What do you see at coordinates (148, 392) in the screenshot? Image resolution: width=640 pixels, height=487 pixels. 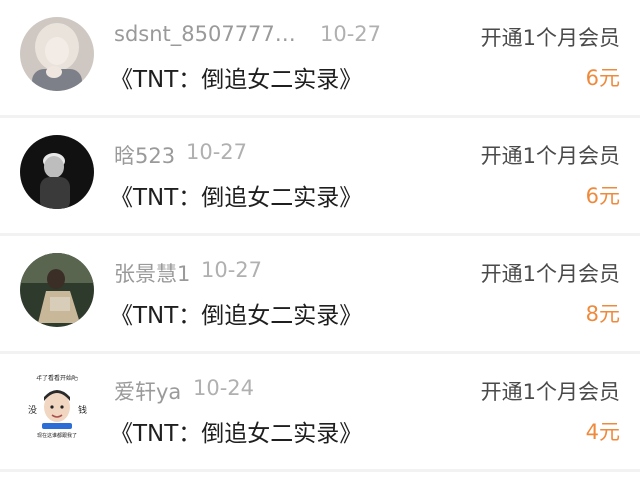 I see `username: 爱轩ya` at bounding box center [148, 392].